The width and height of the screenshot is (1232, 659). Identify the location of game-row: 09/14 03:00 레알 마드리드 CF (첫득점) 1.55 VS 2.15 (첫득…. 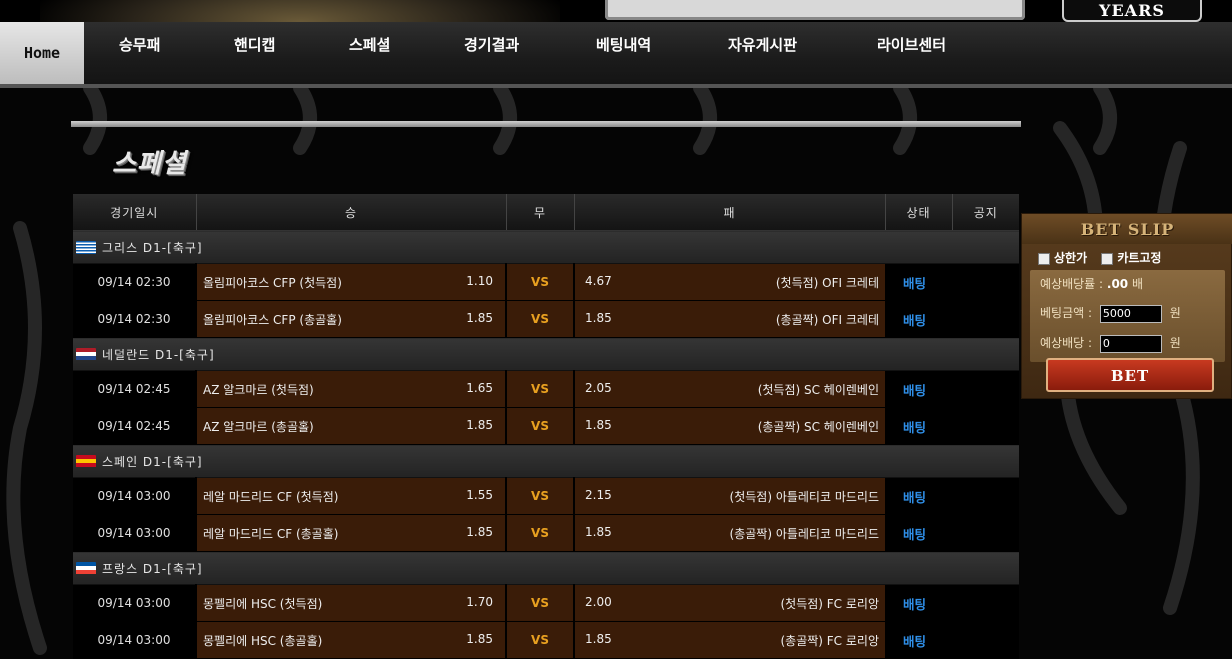
(546, 496).